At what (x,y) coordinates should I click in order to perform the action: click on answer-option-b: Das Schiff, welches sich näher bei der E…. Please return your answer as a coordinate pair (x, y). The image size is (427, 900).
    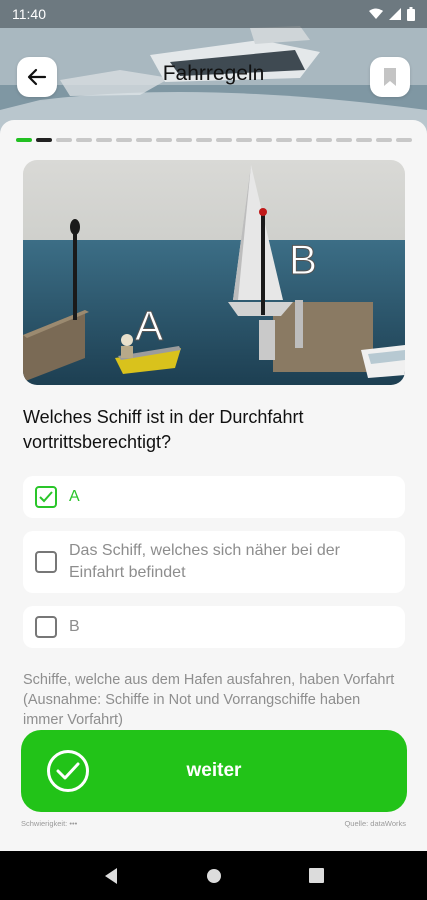
    Looking at the image, I should click on (214, 562).